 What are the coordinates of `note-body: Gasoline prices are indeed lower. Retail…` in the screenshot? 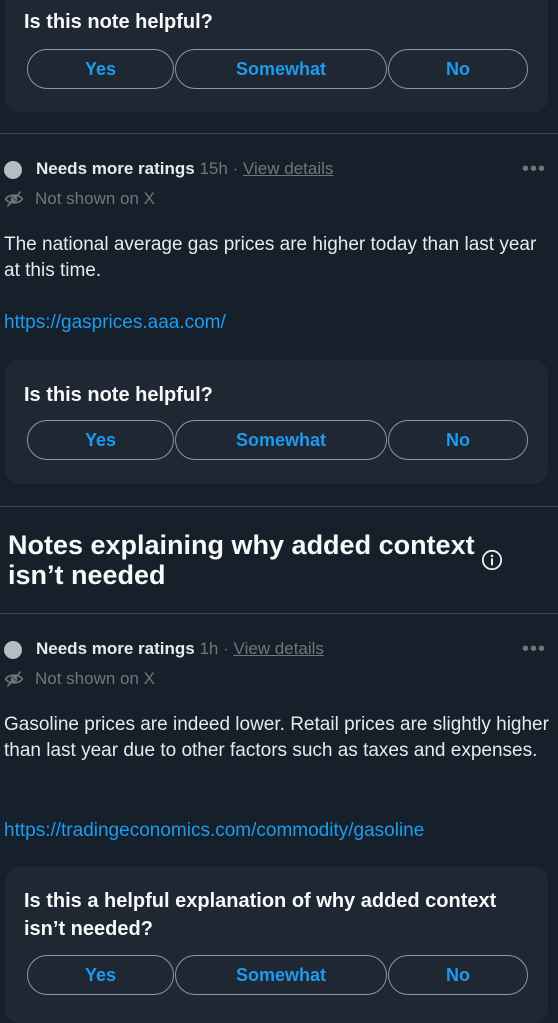 It's located at (276, 737).